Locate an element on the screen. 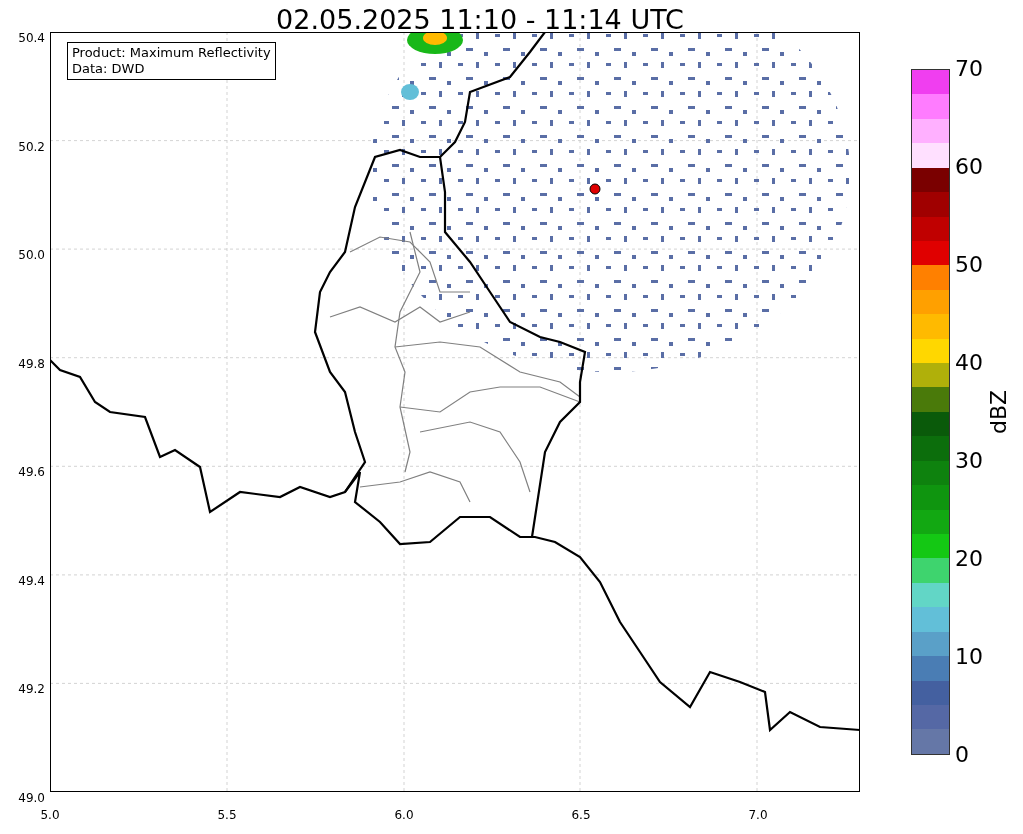 The height and width of the screenshot is (834, 1023). colorbar-tick-label: 50 is located at coordinates (969, 265).